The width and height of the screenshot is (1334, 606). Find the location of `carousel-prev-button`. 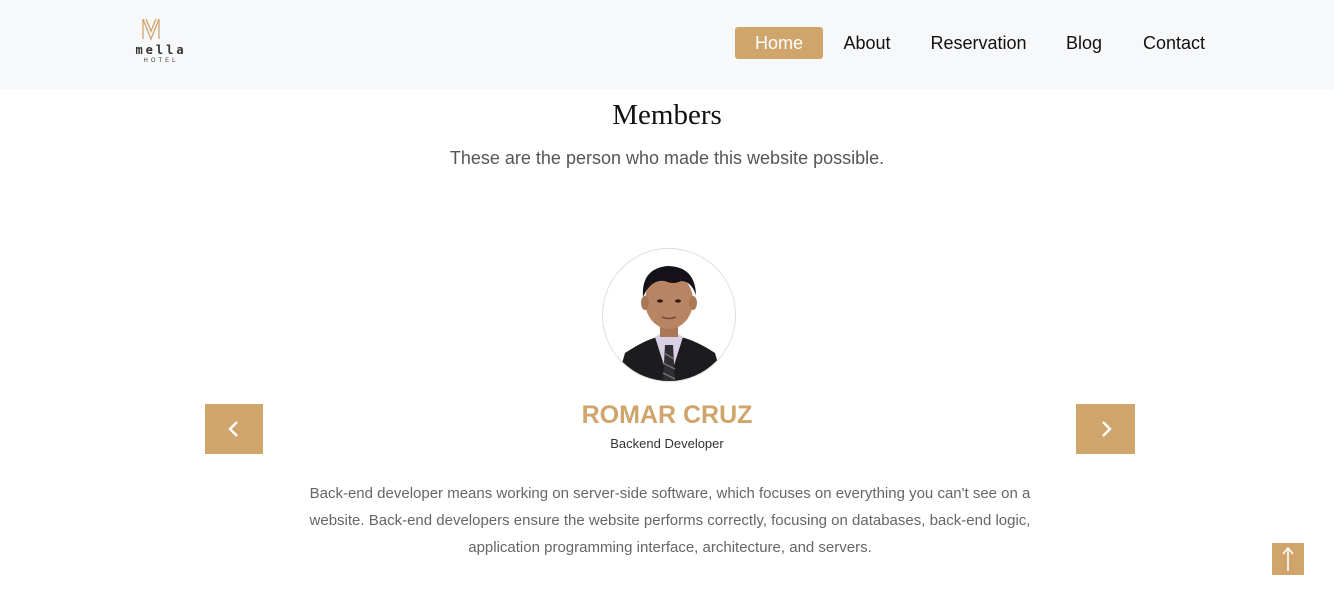

carousel-prev-button is located at coordinates (234, 429).